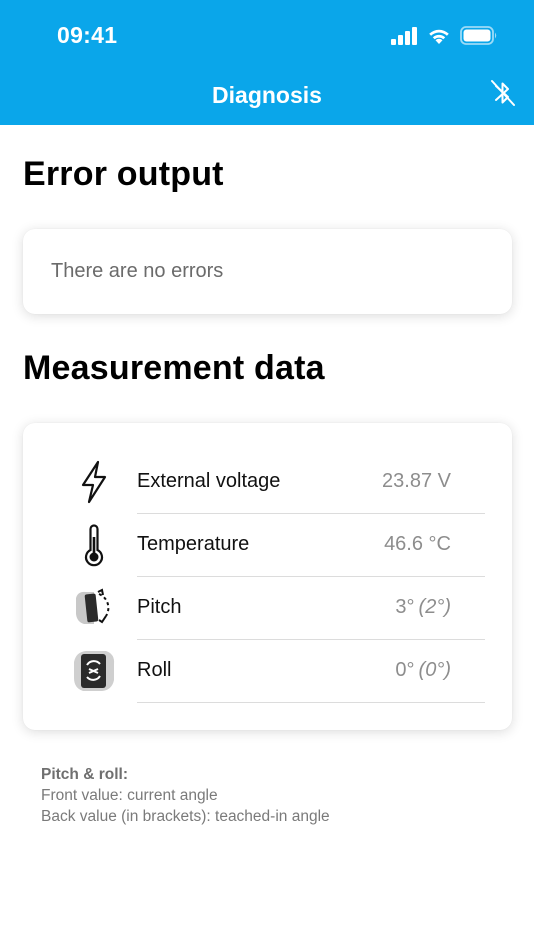  What do you see at coordinates (159, 607) in the screenshot?
I see `measurement-label: Pitch` at bounding box center [159, 607].